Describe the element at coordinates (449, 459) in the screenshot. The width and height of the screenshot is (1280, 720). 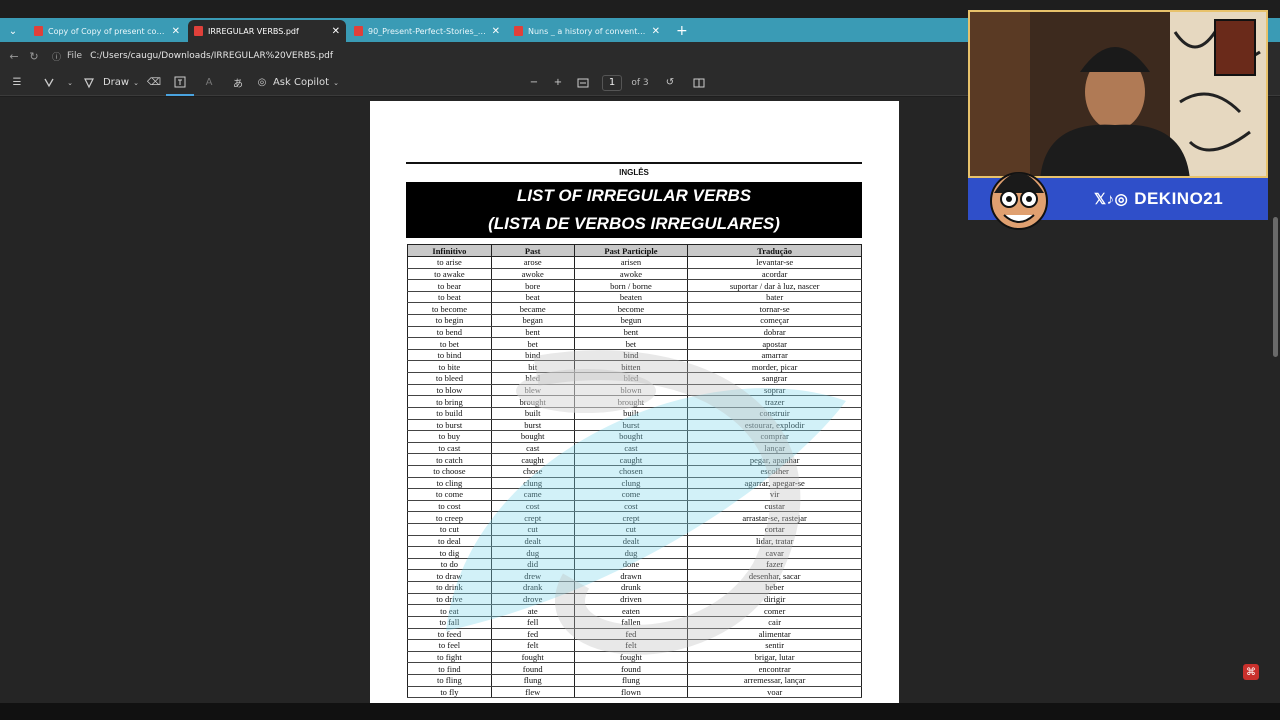
I see `table-cell: to catch` at that location.